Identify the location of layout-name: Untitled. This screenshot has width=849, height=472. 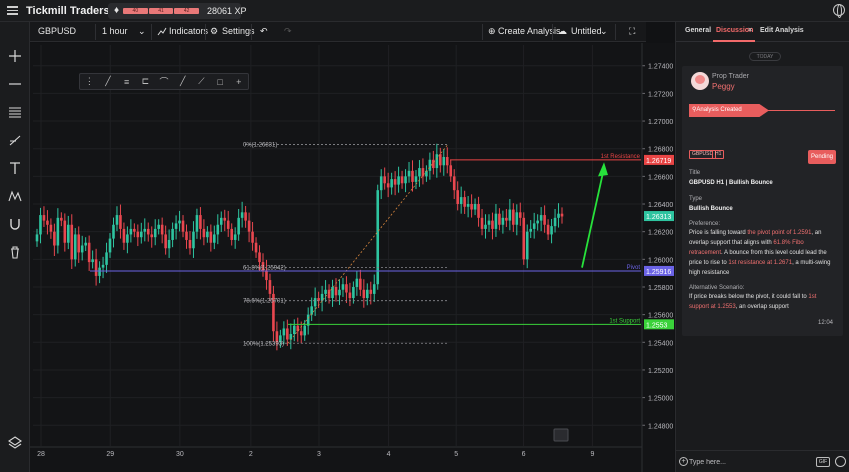
(586, 31).